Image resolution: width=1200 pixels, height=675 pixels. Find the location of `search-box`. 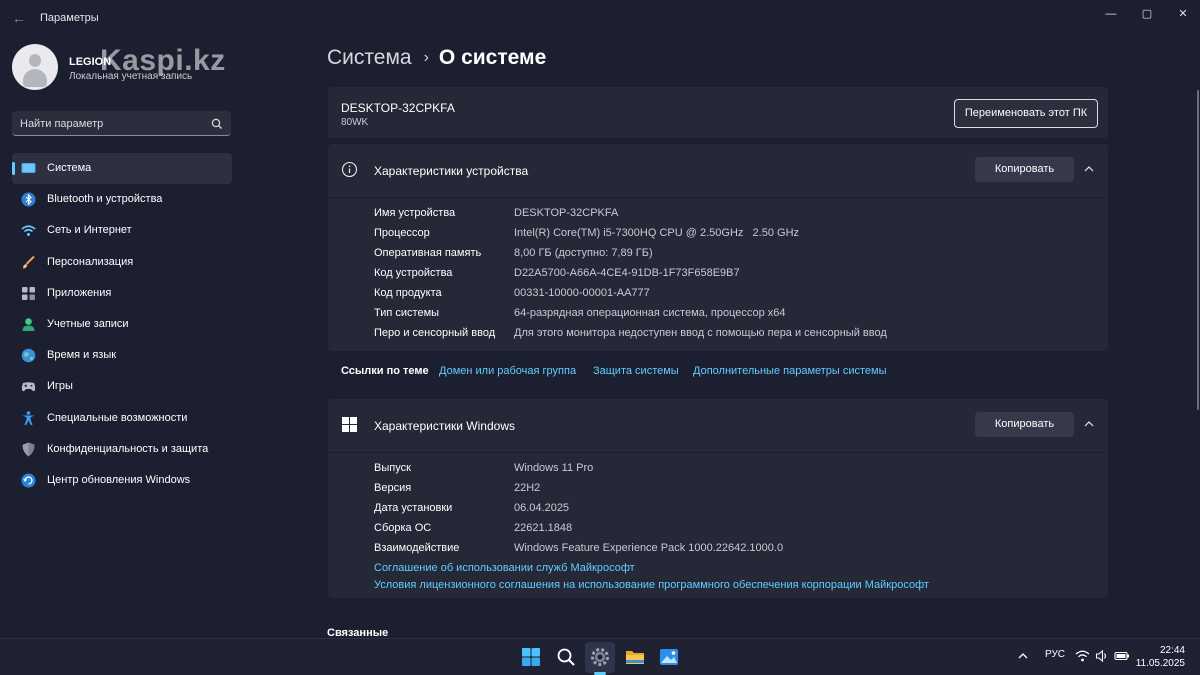

search-box is located at coordinates (121, 123).